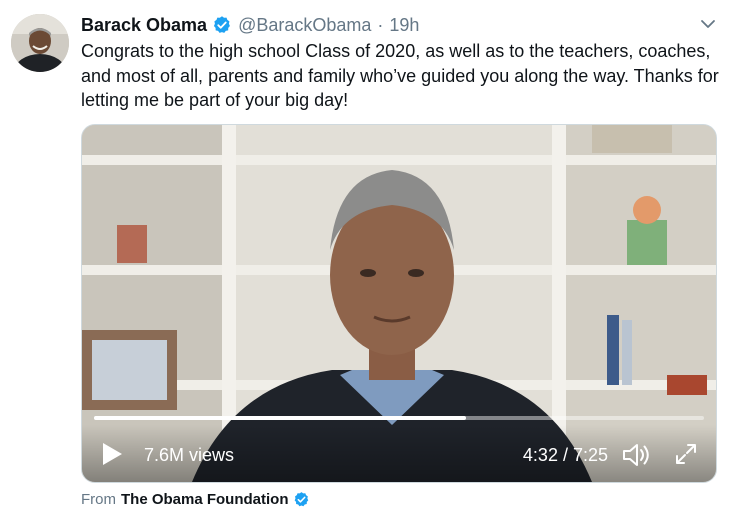  What do you see at coordinates (144, 25) in the screenshot?
I see `author-name: Barack Obama` at bounding box center [144, 25].